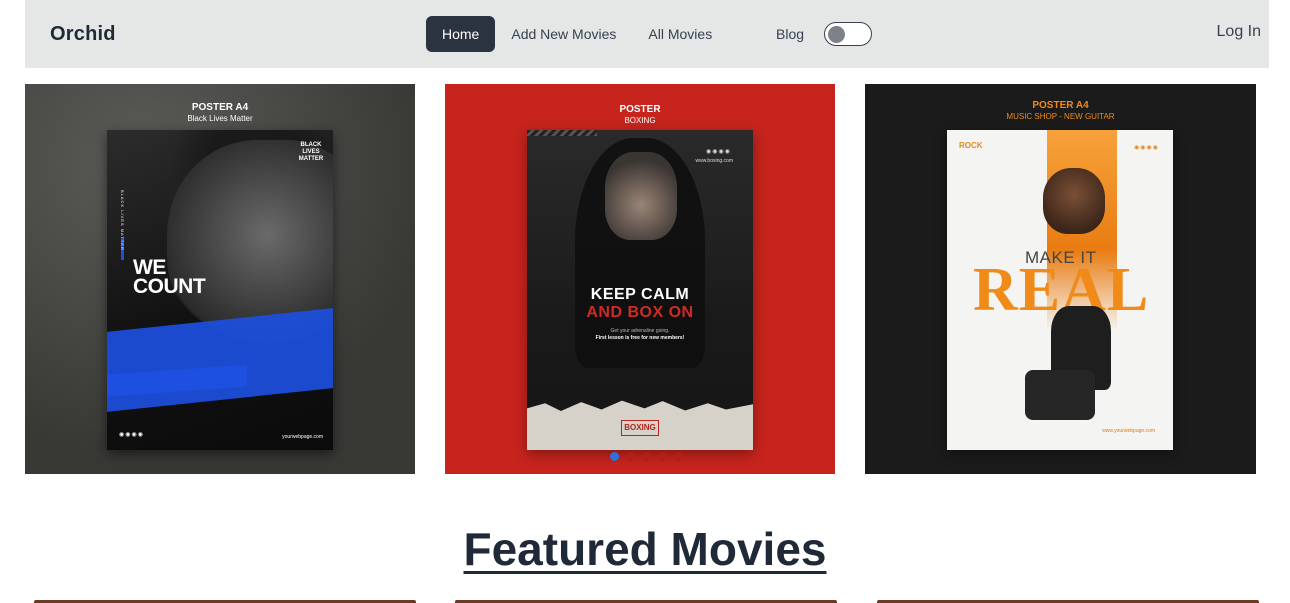 The width and height of the screenshot is (1290, 603). I want to click on nav-link-home: Home, so click(461, 34).